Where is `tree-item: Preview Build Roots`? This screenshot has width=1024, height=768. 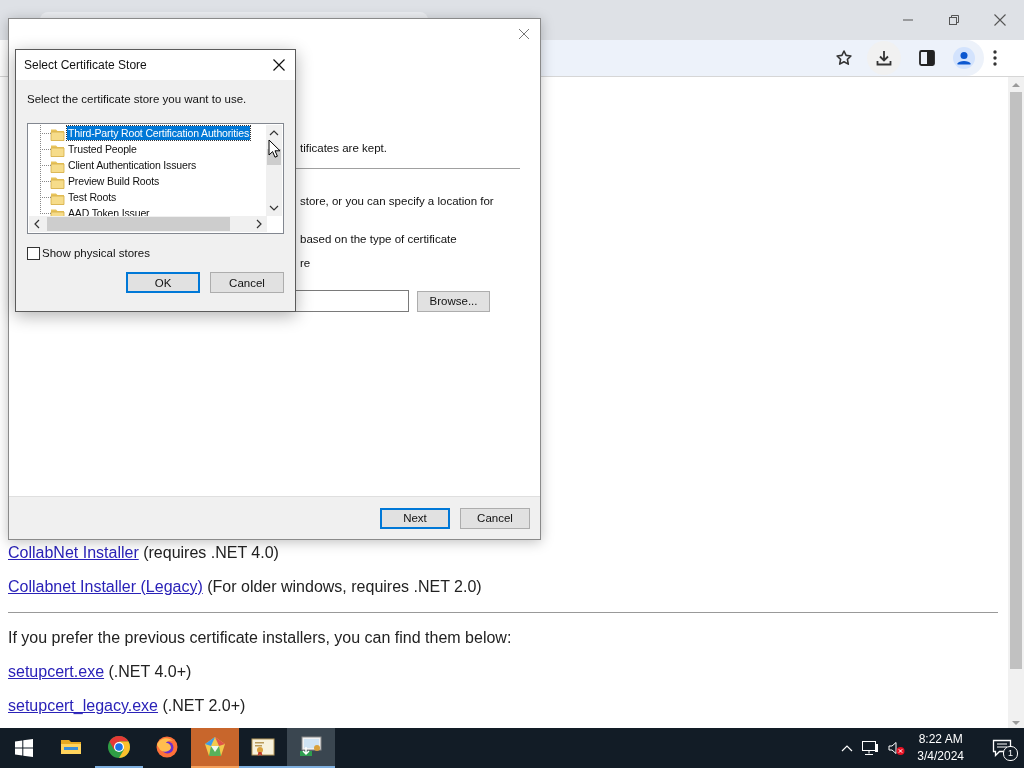 tree-item: Preview Build Roots is located at coordinates (114, 181).